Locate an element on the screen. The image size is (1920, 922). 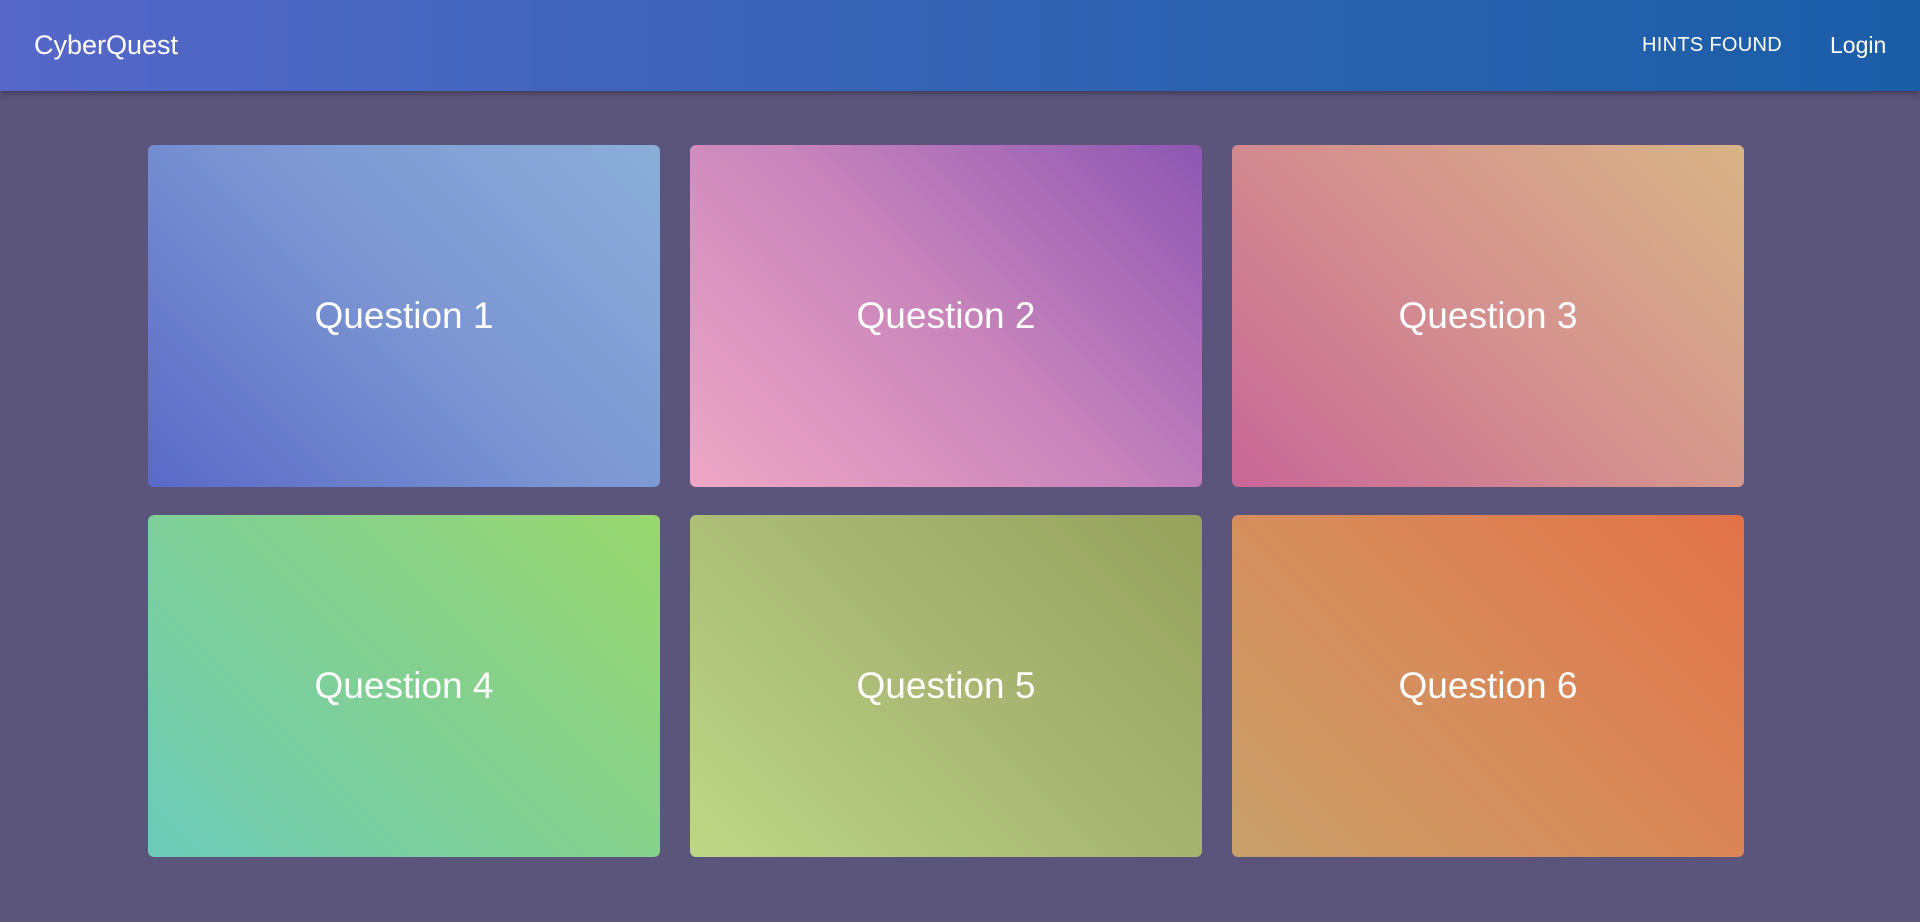
question-card-3: Question 3 is located at coordinates (1488, 316).